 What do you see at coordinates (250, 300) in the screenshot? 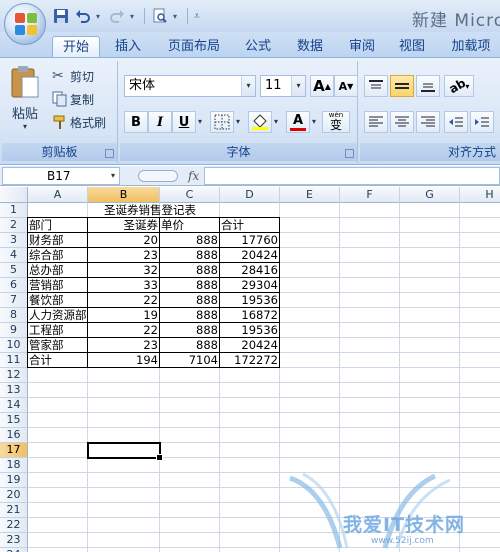
I see `table-row-cell: 19536` at bounding box center [250, 300].